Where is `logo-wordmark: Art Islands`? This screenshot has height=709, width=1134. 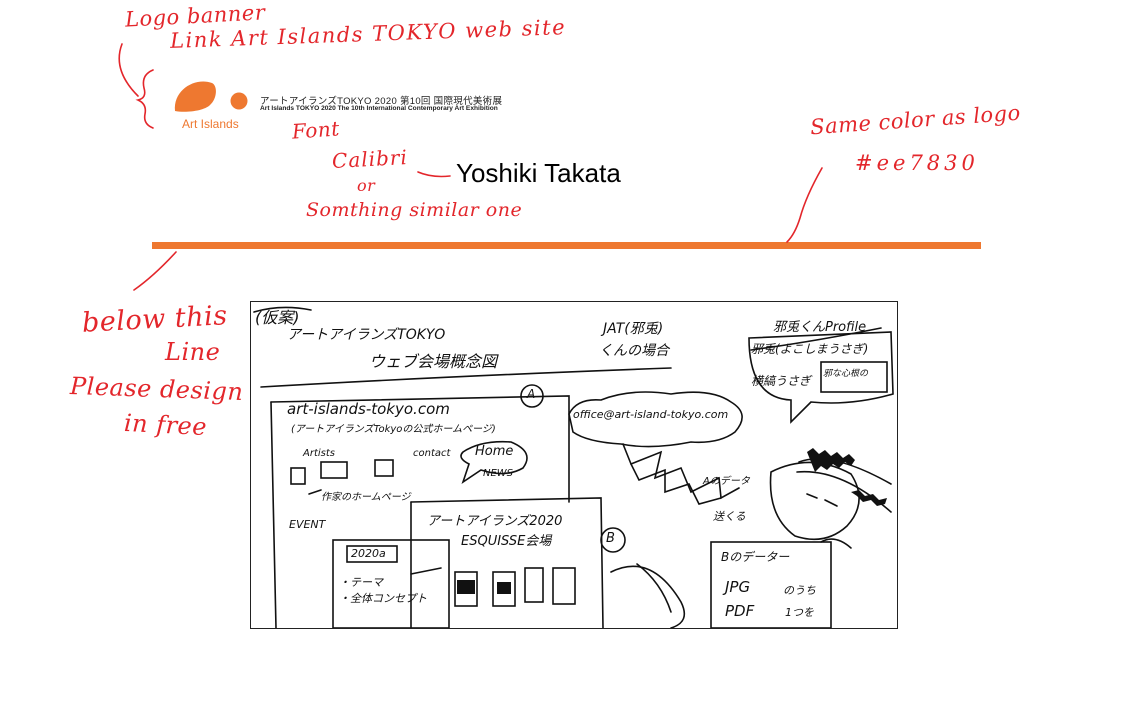
logo-wordmark: Art Islands is located at coordinates (210, 124).